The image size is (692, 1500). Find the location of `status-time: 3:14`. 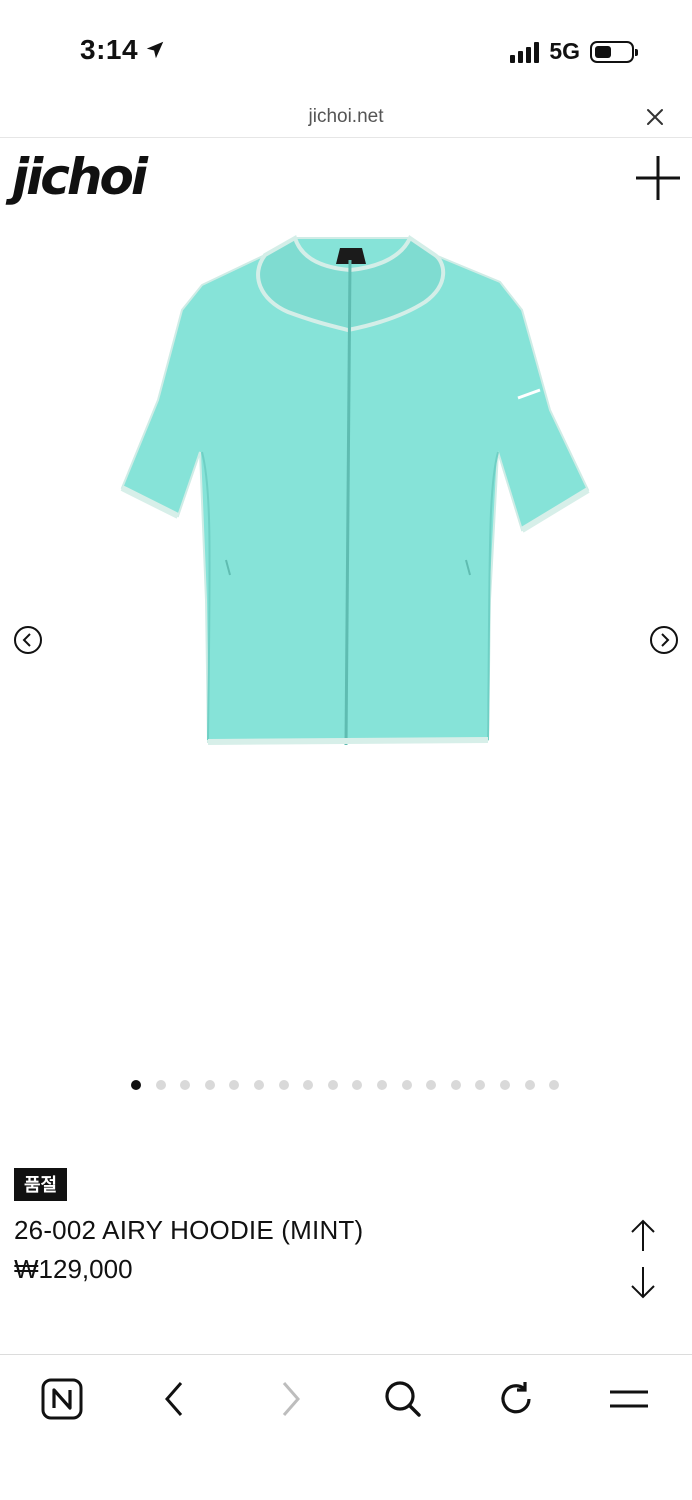

status-time: 3:14 is located at coordinates (123, 50).